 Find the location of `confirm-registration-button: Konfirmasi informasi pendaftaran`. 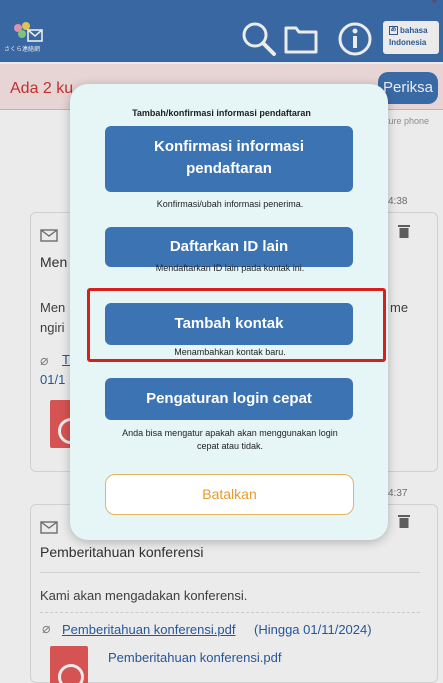

confirm-registration-button: Konfirmasi informasi pendaftaran is located at coordinates (229, 159).